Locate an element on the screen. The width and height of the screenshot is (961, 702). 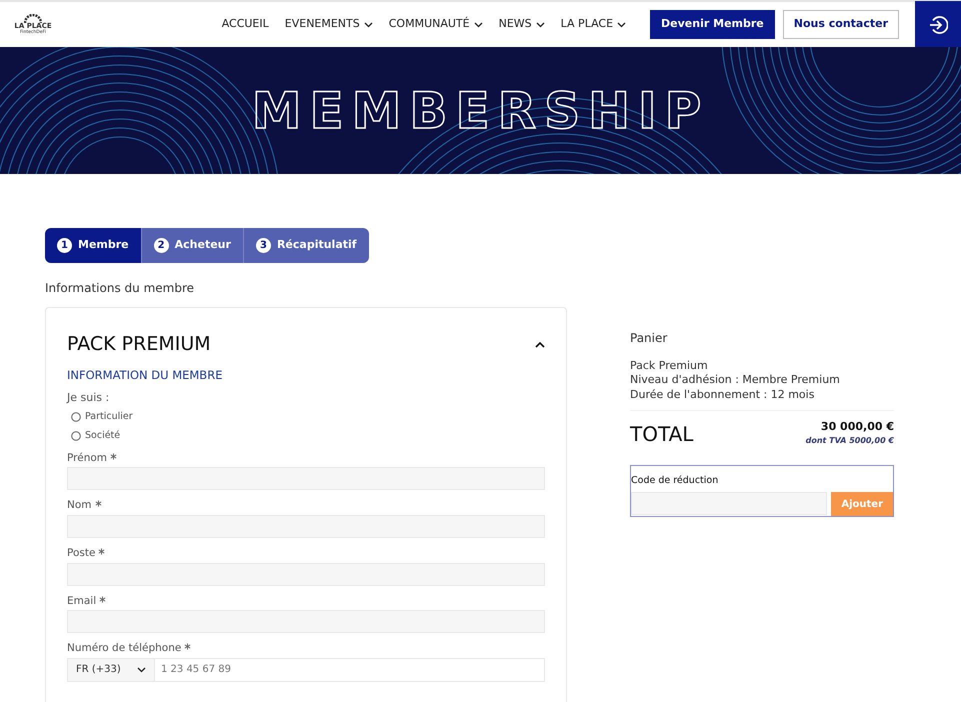
cart-title: Panier is located at coordinates (649, 338).